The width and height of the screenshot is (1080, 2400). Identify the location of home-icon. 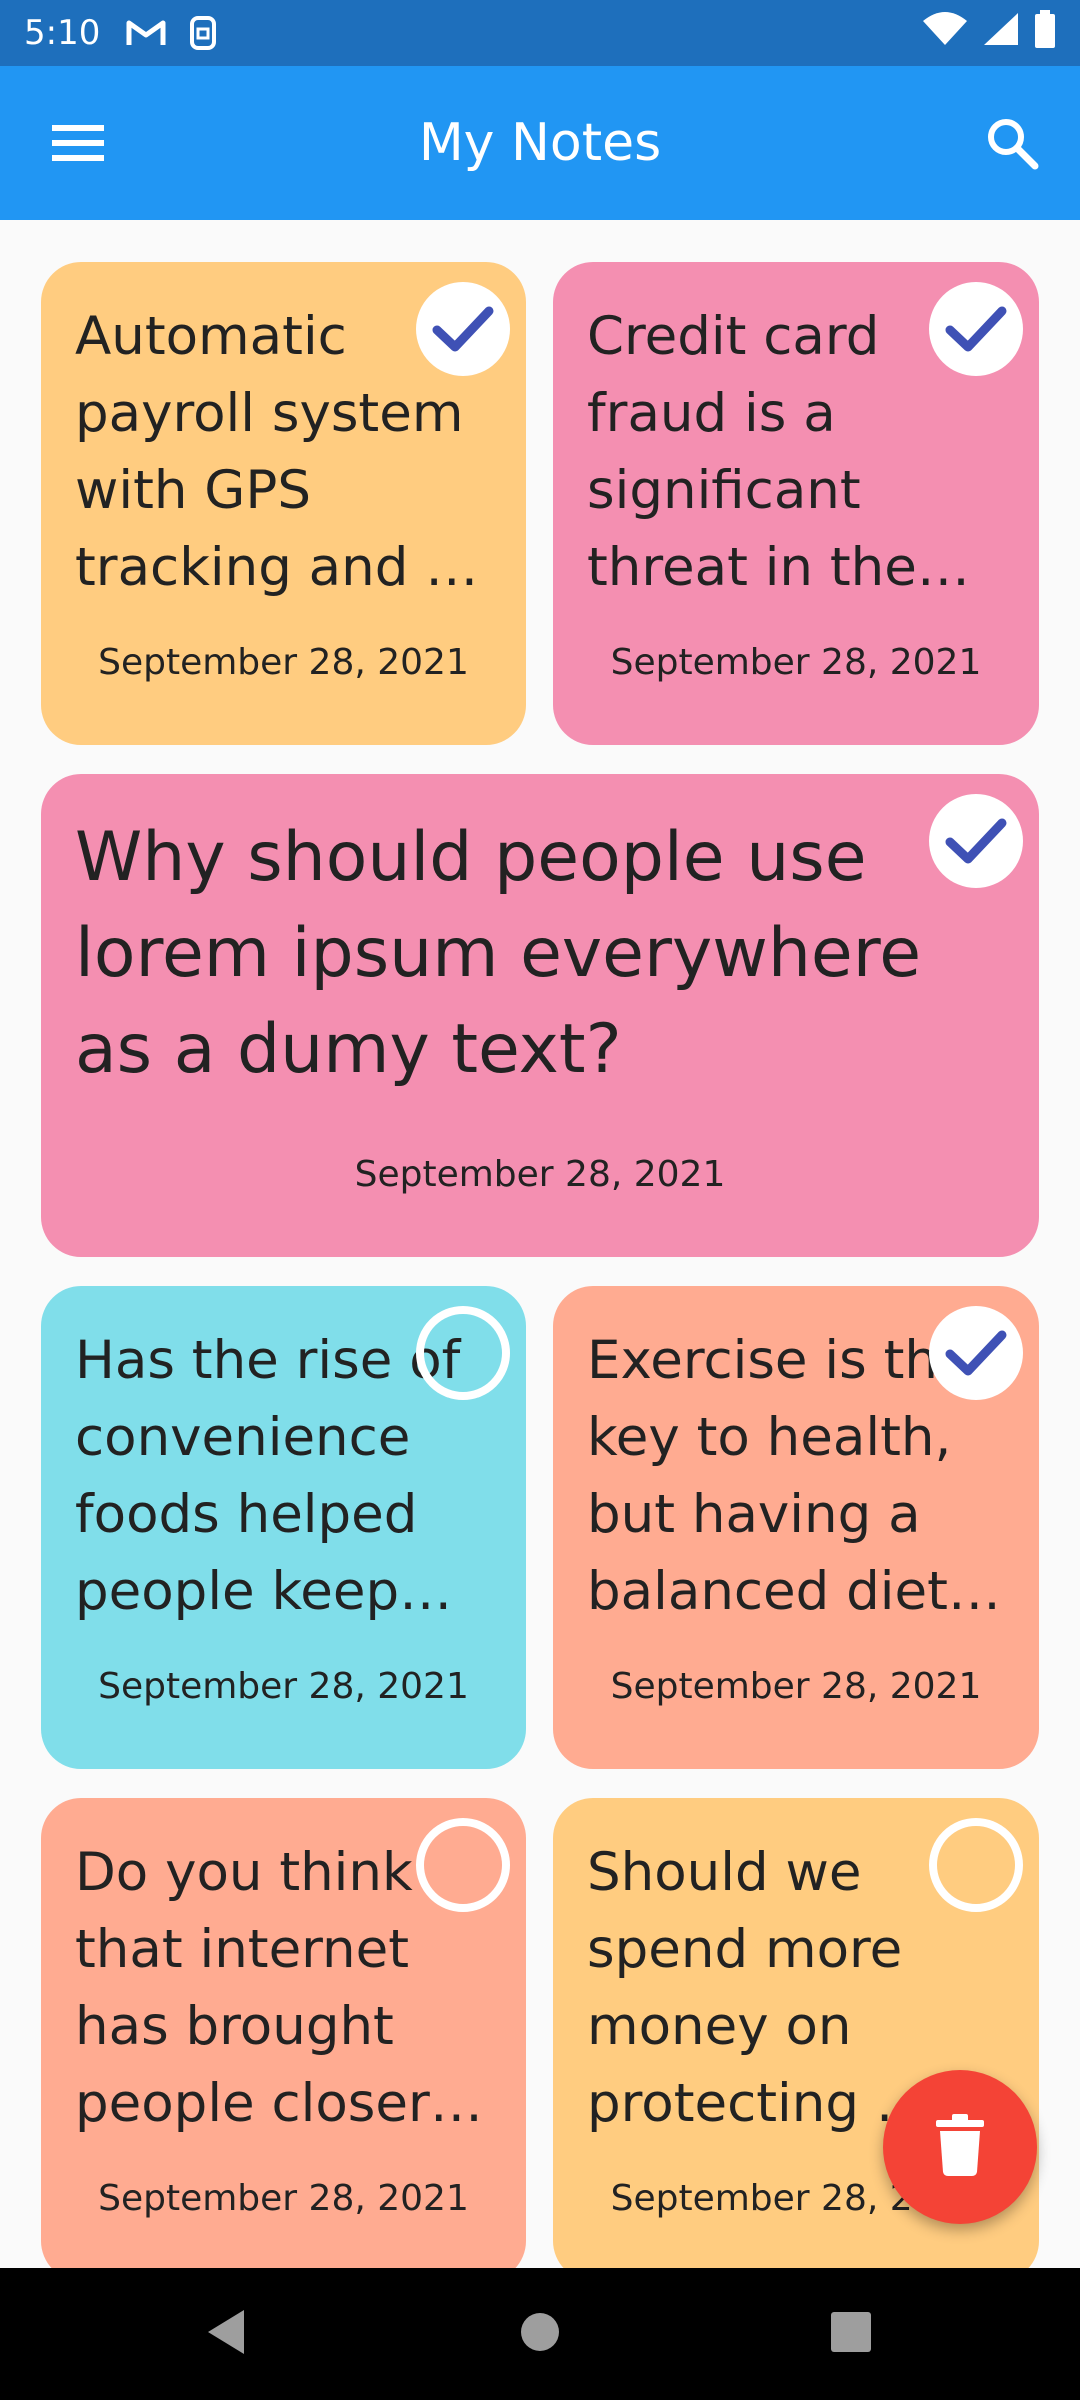
(540, 2334).